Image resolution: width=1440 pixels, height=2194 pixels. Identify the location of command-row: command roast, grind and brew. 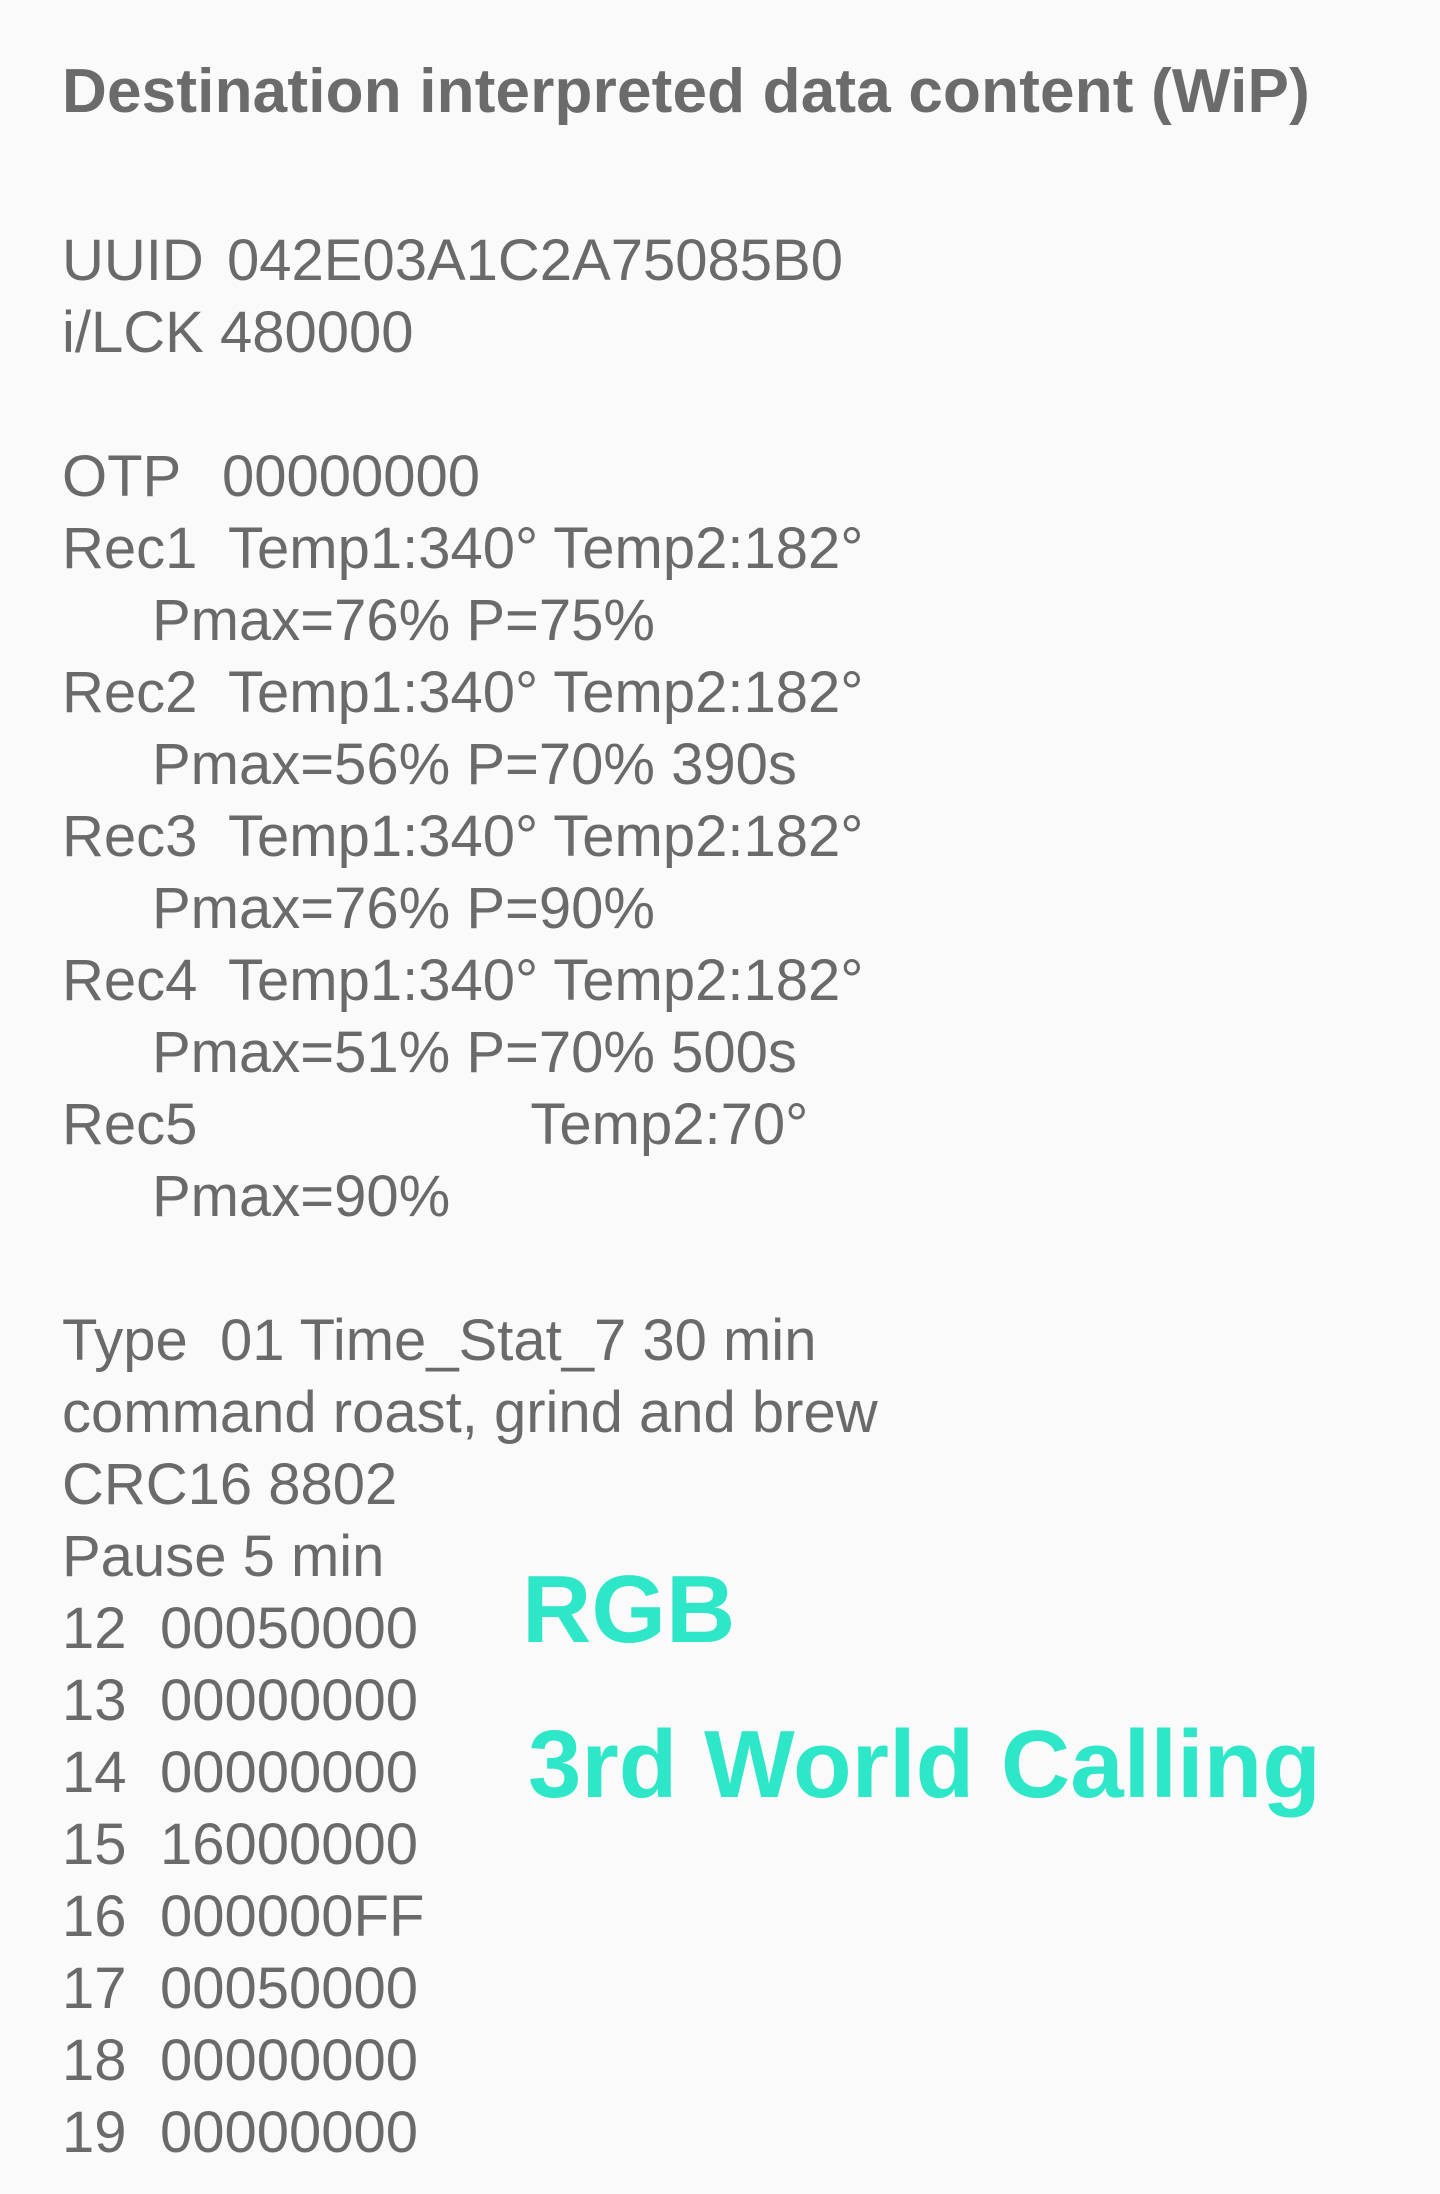
(470, 1412).